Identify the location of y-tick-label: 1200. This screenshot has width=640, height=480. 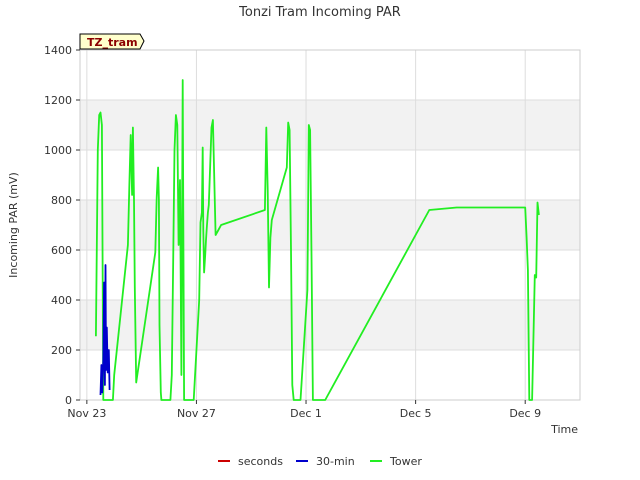
(58, 100).